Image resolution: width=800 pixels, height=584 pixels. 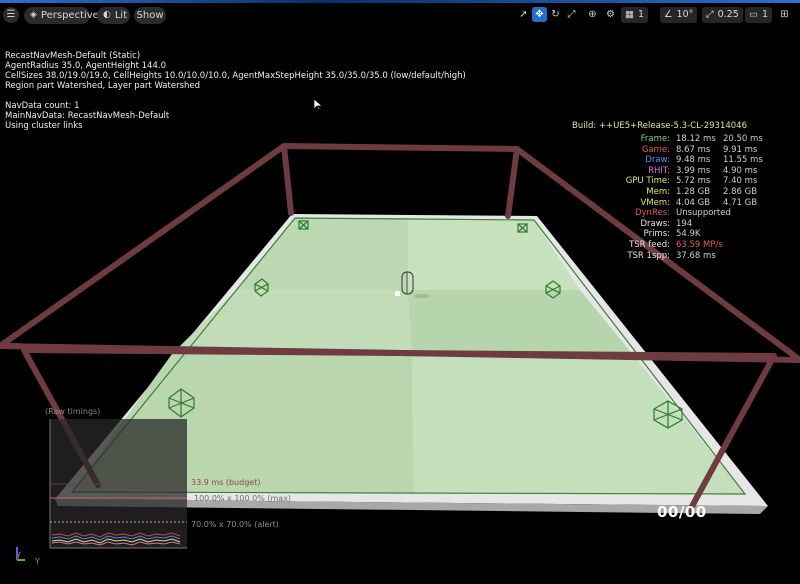 What do you see at coordinates (659, 126) in the screenshot?
I see `build-label: Build: ++UE5+Release-5.3-CL-29314046` at bounding box center [659, 126].